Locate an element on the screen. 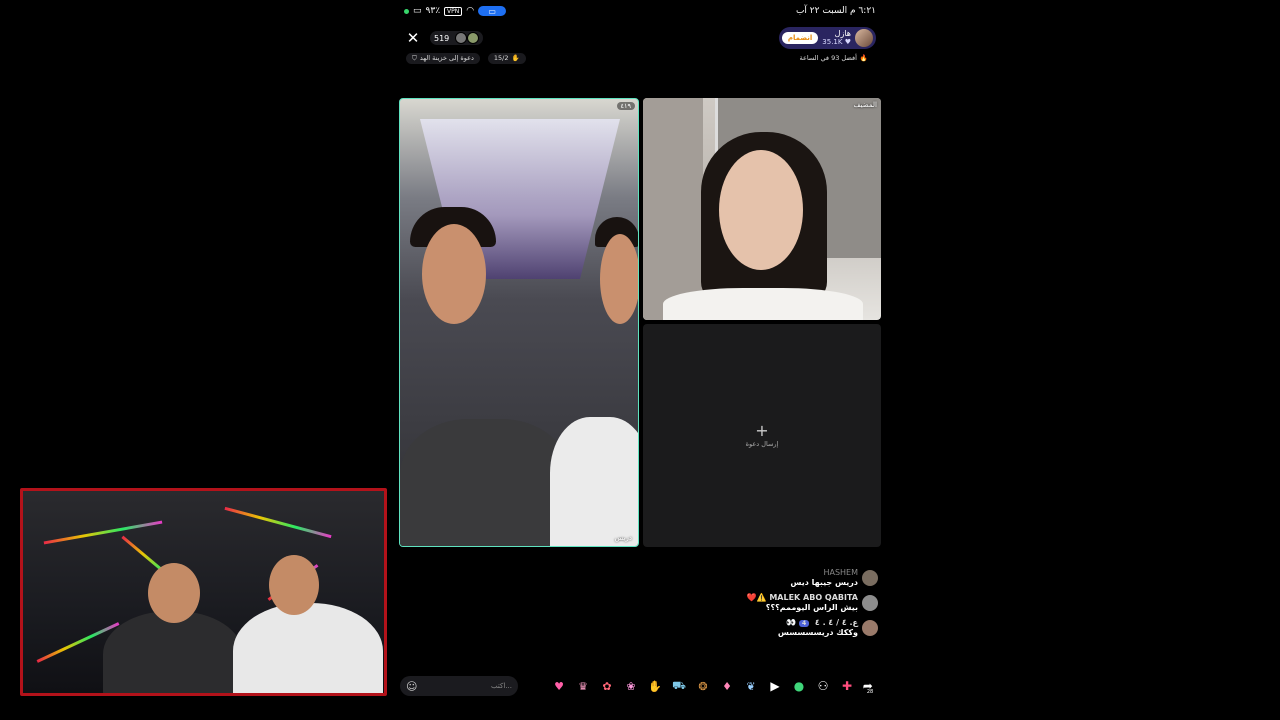 The image size is (1280, 720). status-icons: ▭ ٩٣٪ VPN ◠ ▭ is located at coordinates (455, 11).